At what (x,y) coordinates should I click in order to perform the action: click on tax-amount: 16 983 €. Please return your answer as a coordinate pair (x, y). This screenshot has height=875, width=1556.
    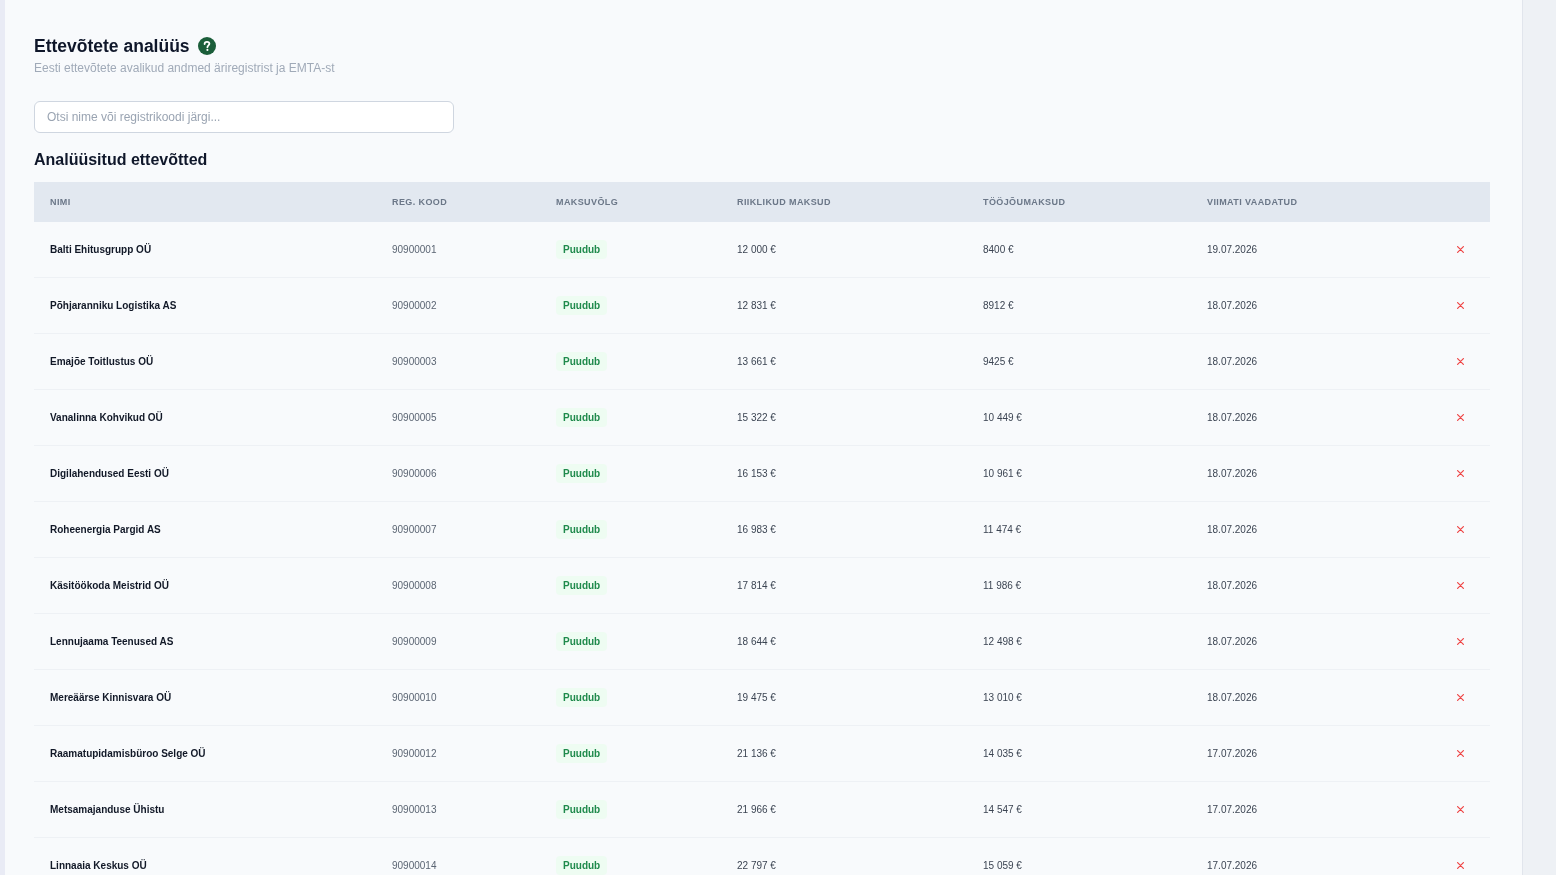
    Looking at the image, I should click on (756, 529).